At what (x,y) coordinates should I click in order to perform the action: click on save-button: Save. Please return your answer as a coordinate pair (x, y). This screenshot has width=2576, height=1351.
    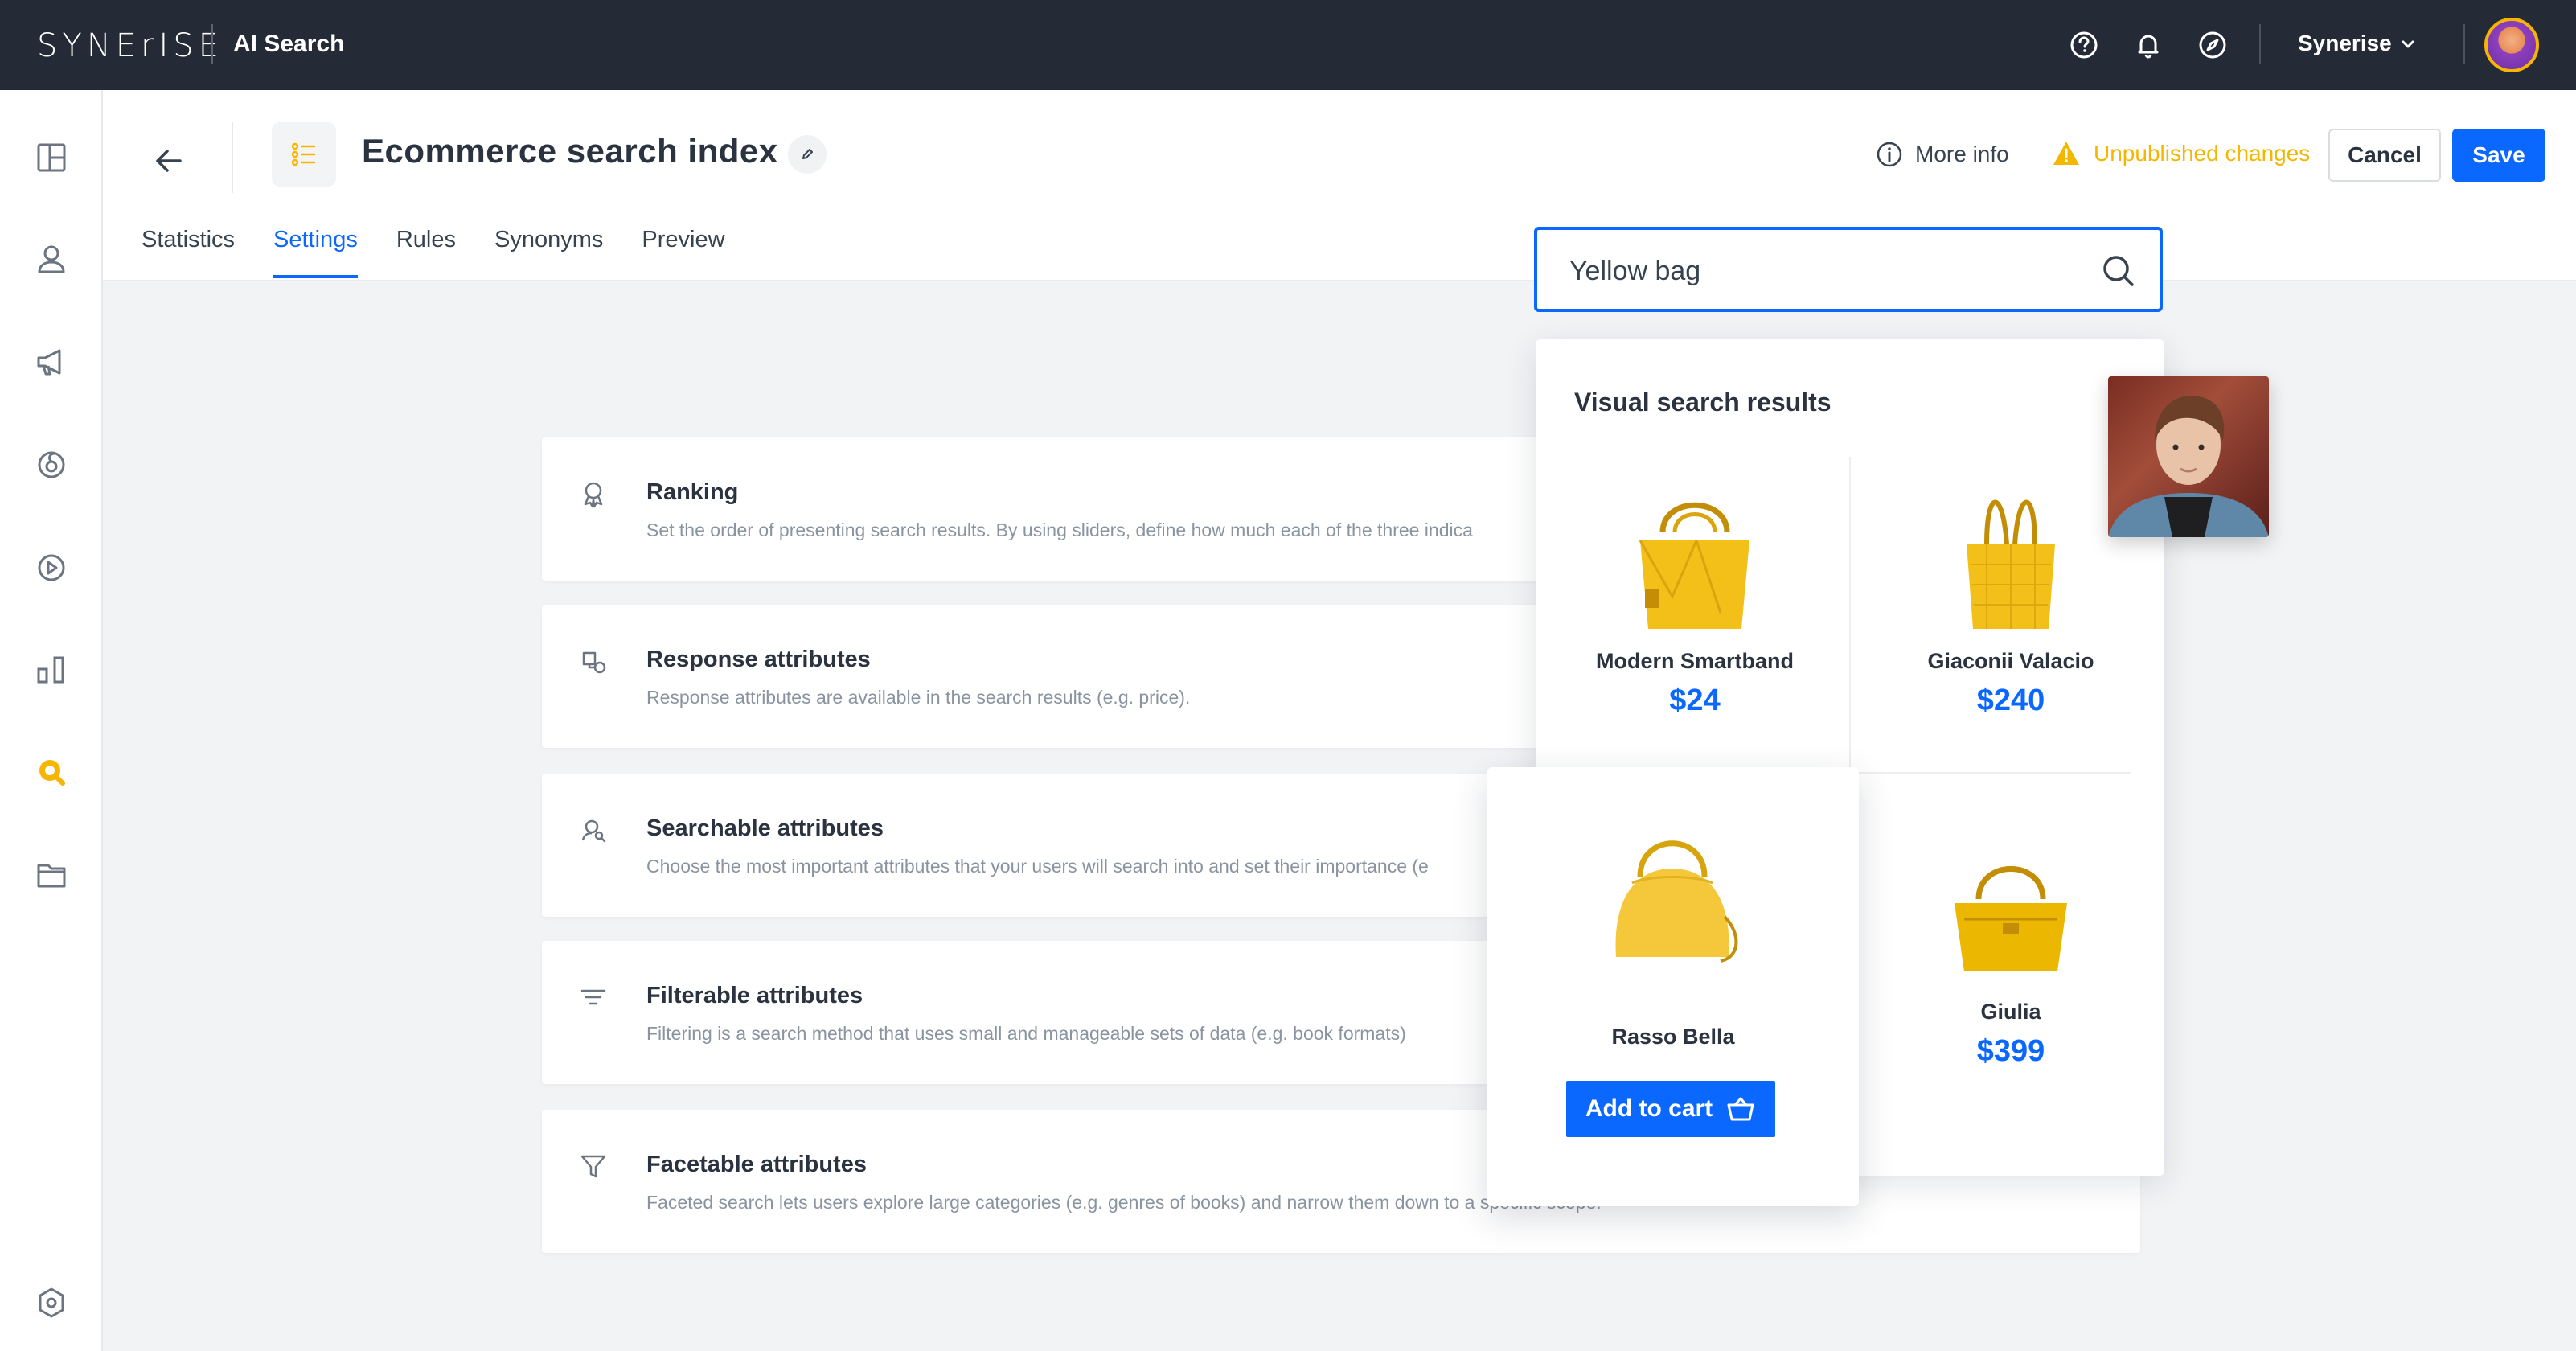
    Looking at the image, I should click on (2498, 155).